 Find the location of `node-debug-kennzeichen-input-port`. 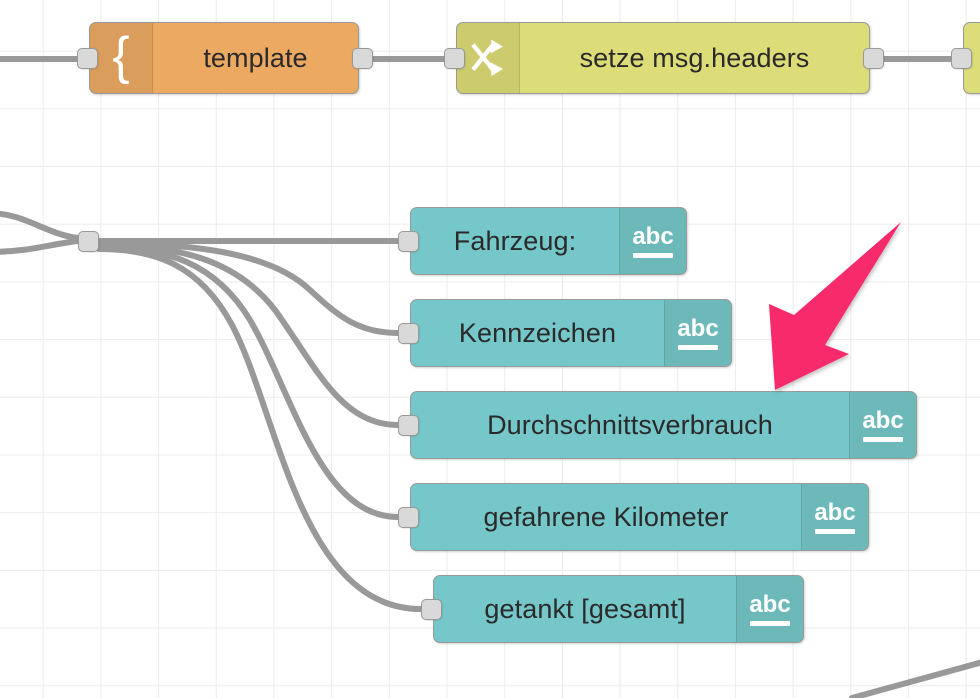

node-debug-kennzeichen-input-port is located at coordinates (408, 333).